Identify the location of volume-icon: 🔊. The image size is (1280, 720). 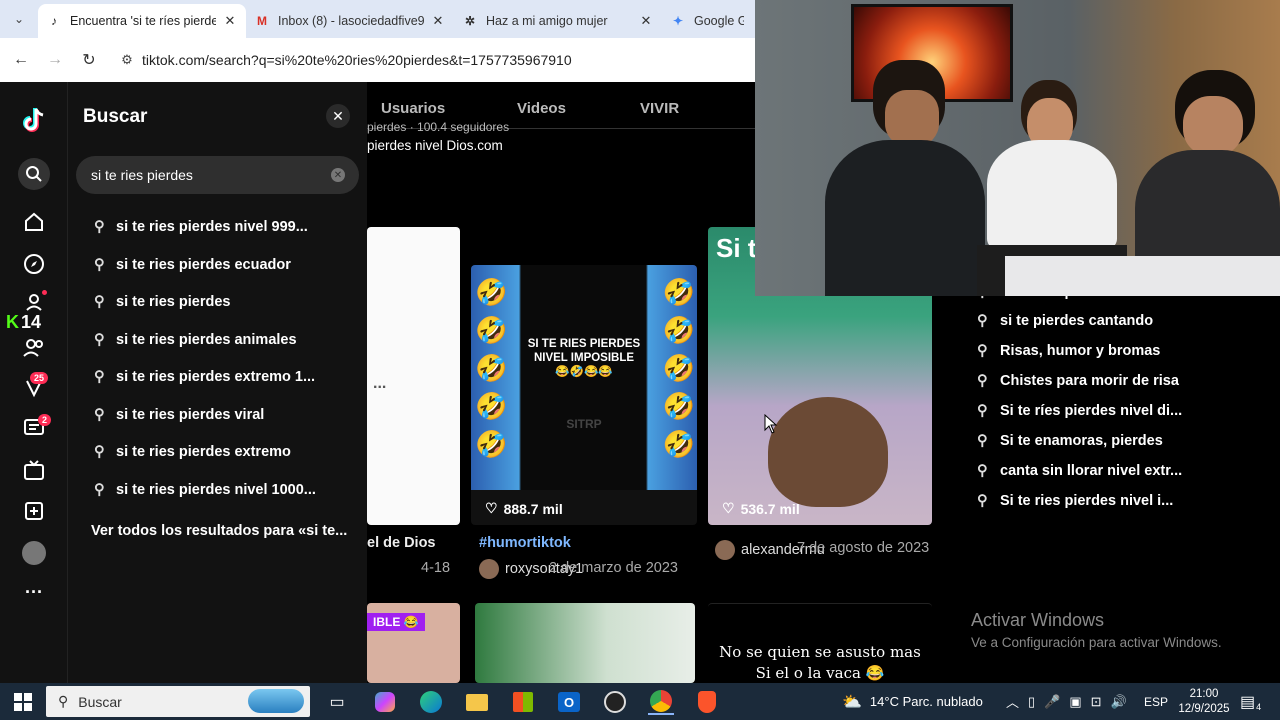
(1119, 702).